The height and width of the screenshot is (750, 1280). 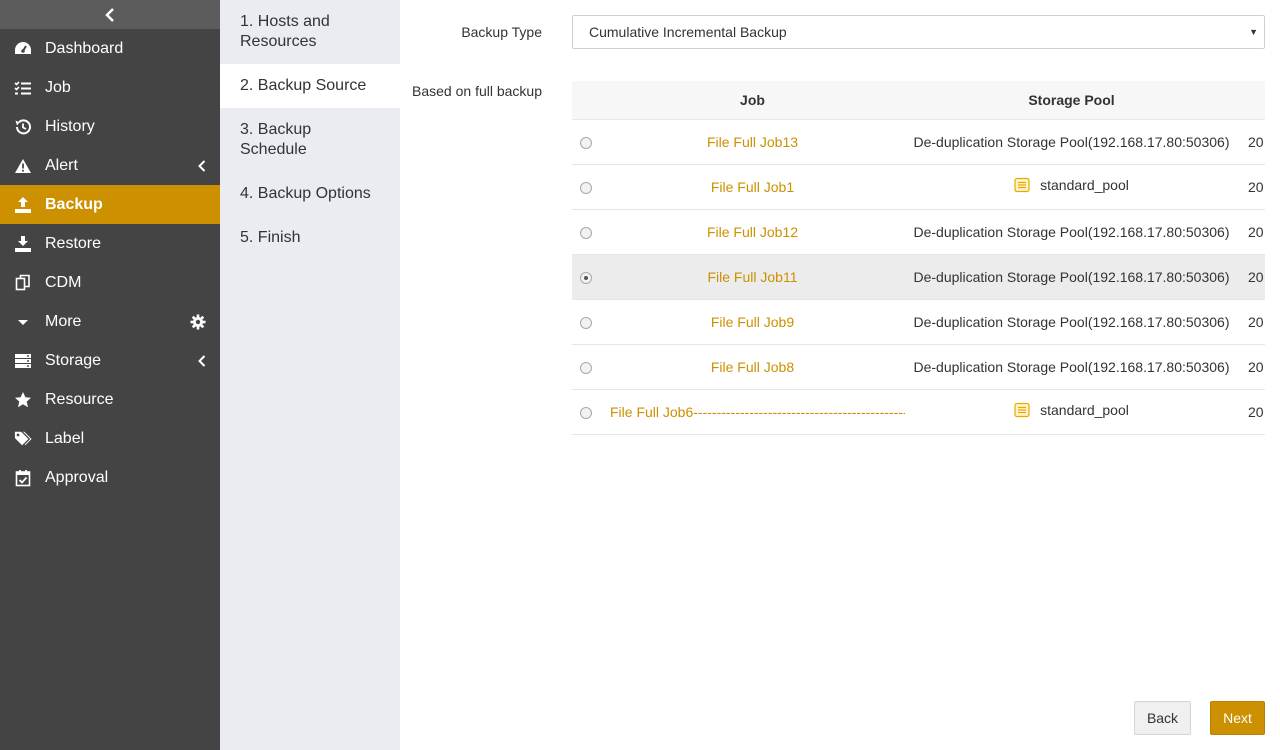 What do you see at coordinates (586, 100) in the screenshot?
I see `header-select` at bounding box center [586, 100].